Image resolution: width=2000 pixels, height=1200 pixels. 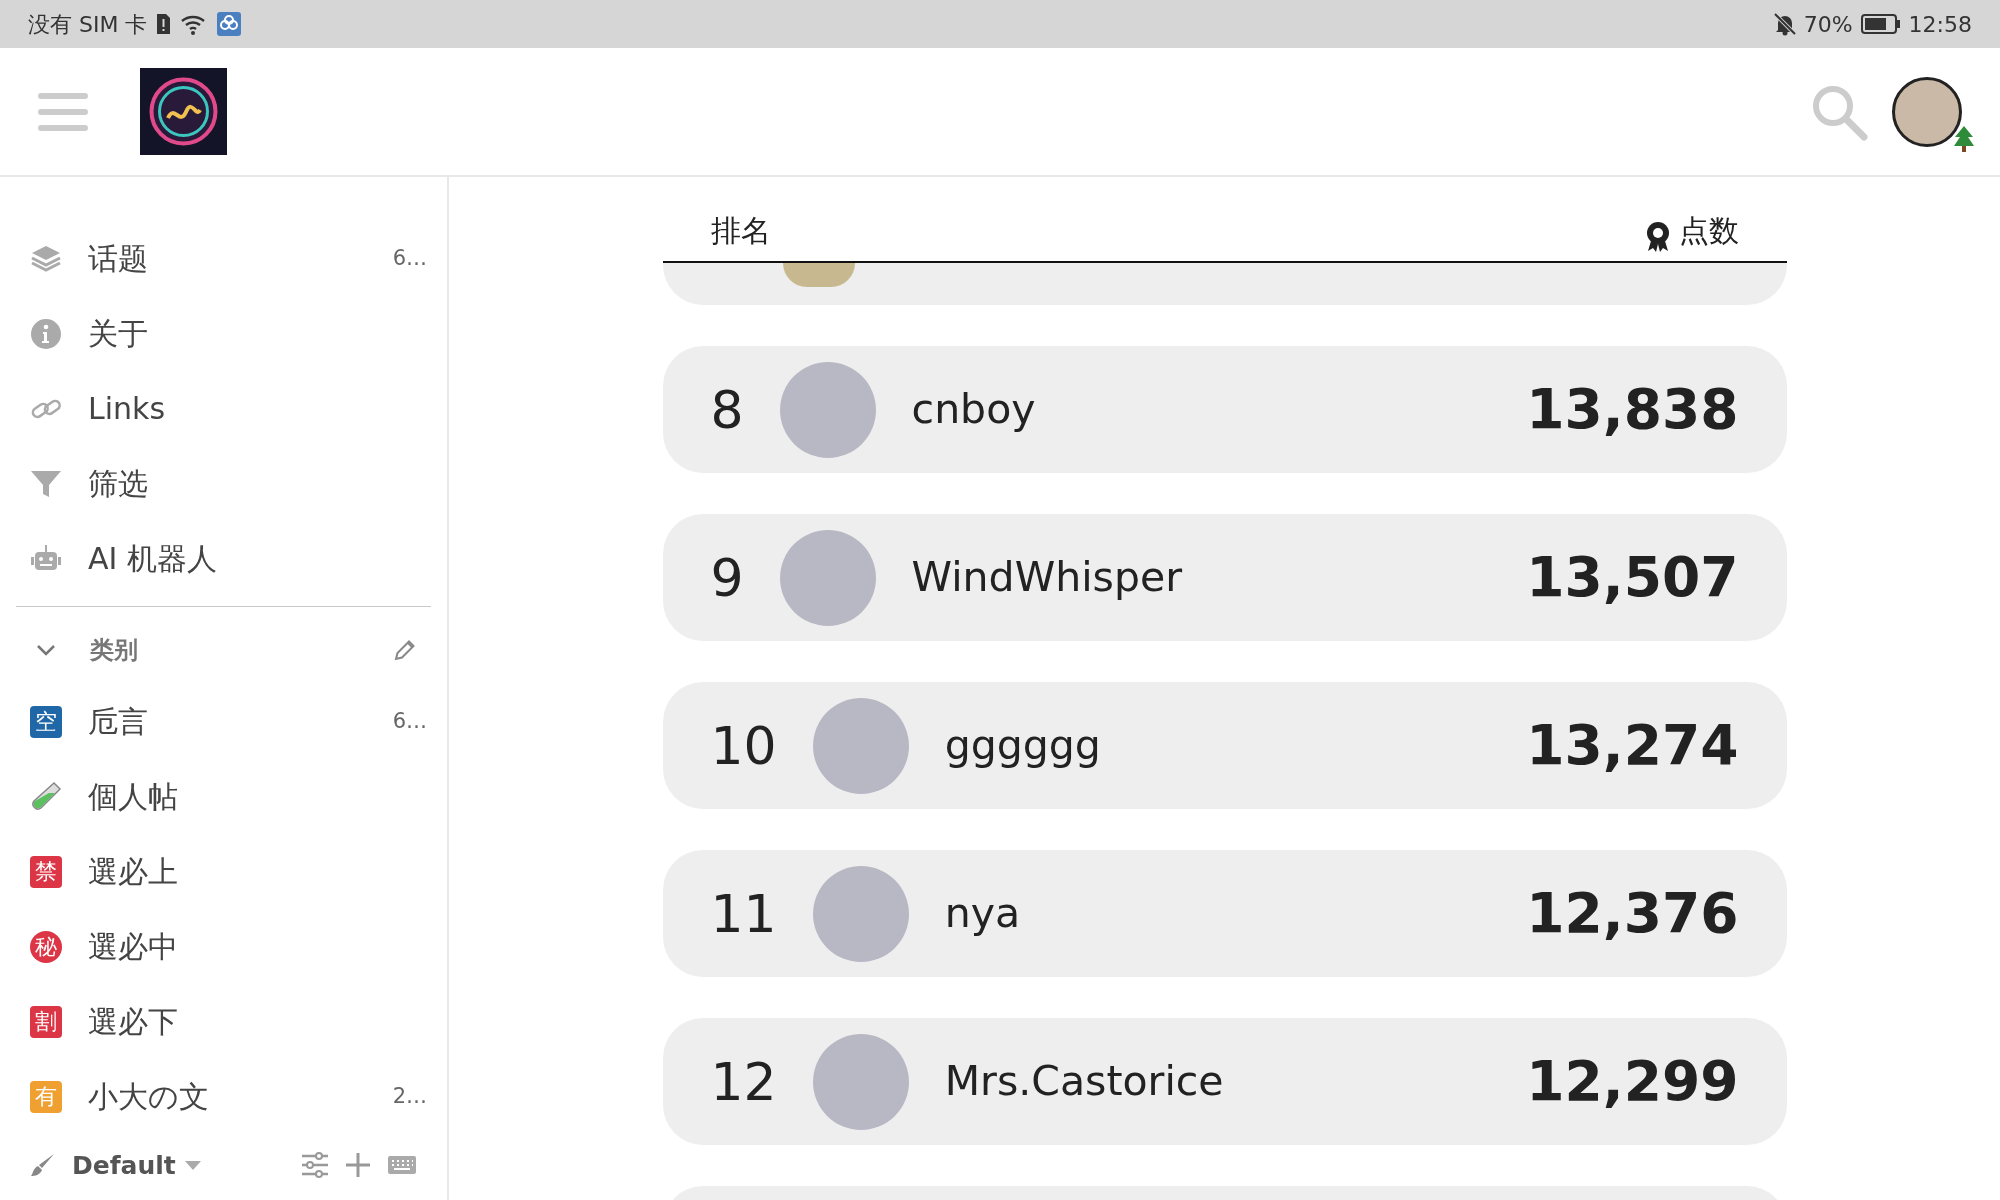 What do you see at coordinates (257, 333) in the screenshot?
I see `sidebar-link: 关于` at bounding box center [257, 333].